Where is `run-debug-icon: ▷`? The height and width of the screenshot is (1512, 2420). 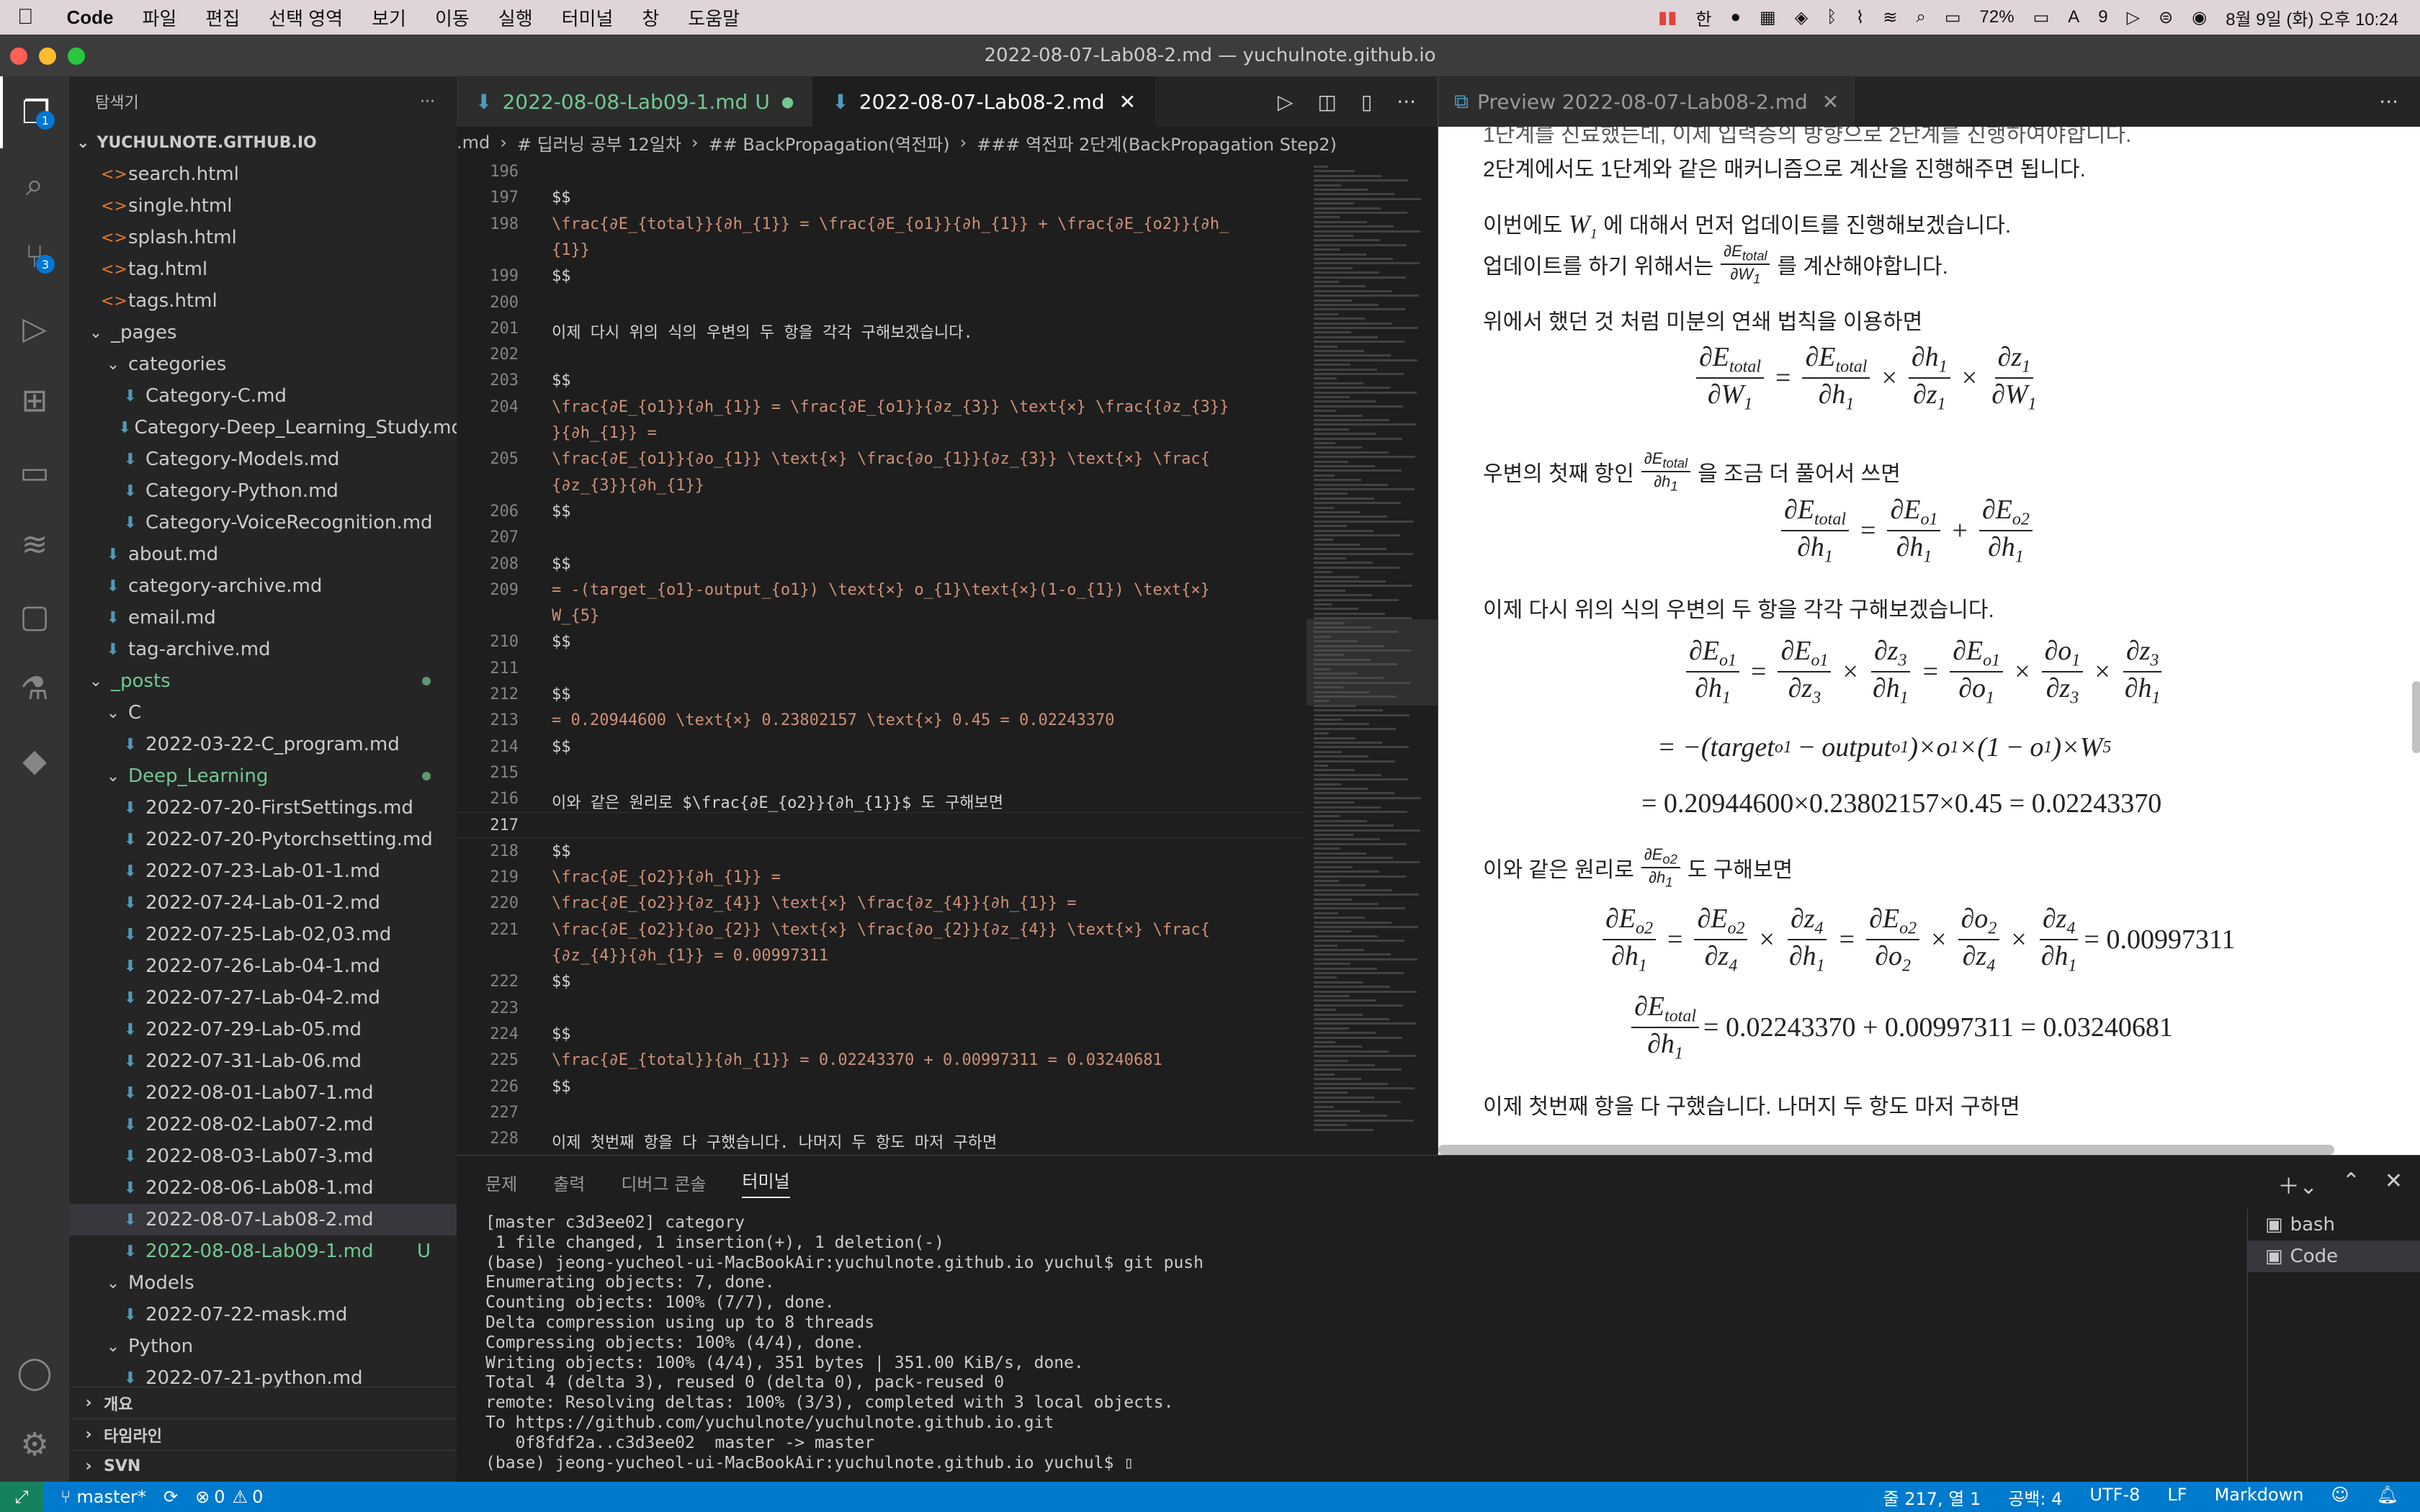
run-debug-icon: ▷ is located at coordinates (34, 328).